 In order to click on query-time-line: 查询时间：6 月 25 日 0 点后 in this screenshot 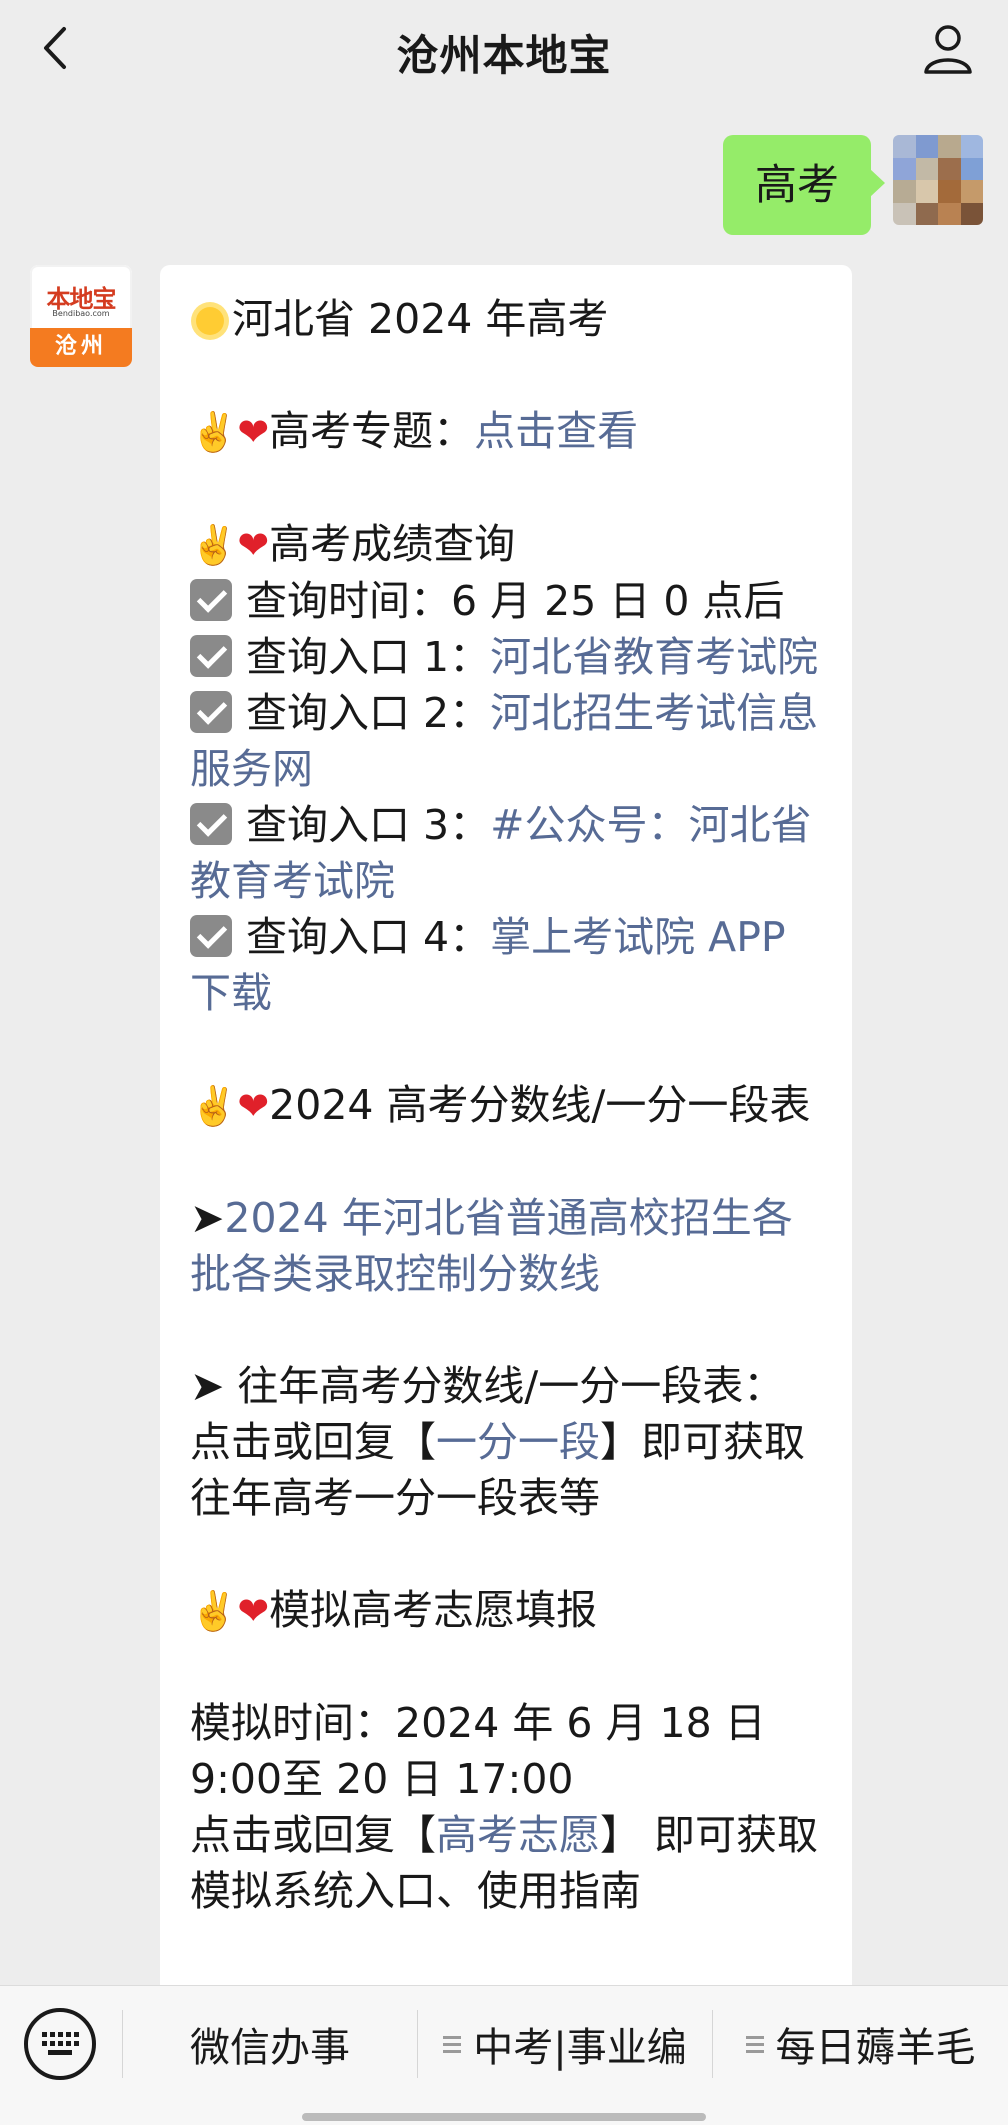, I will do `click(507, 601)`.